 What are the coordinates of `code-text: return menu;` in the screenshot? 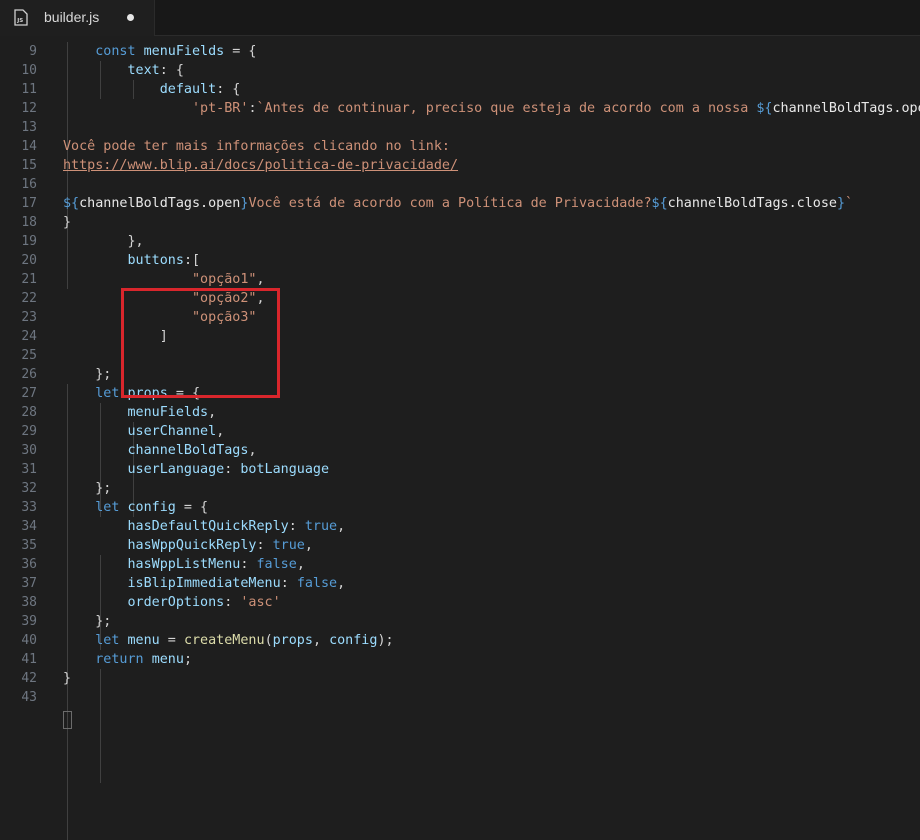 It's located at (127, 659).